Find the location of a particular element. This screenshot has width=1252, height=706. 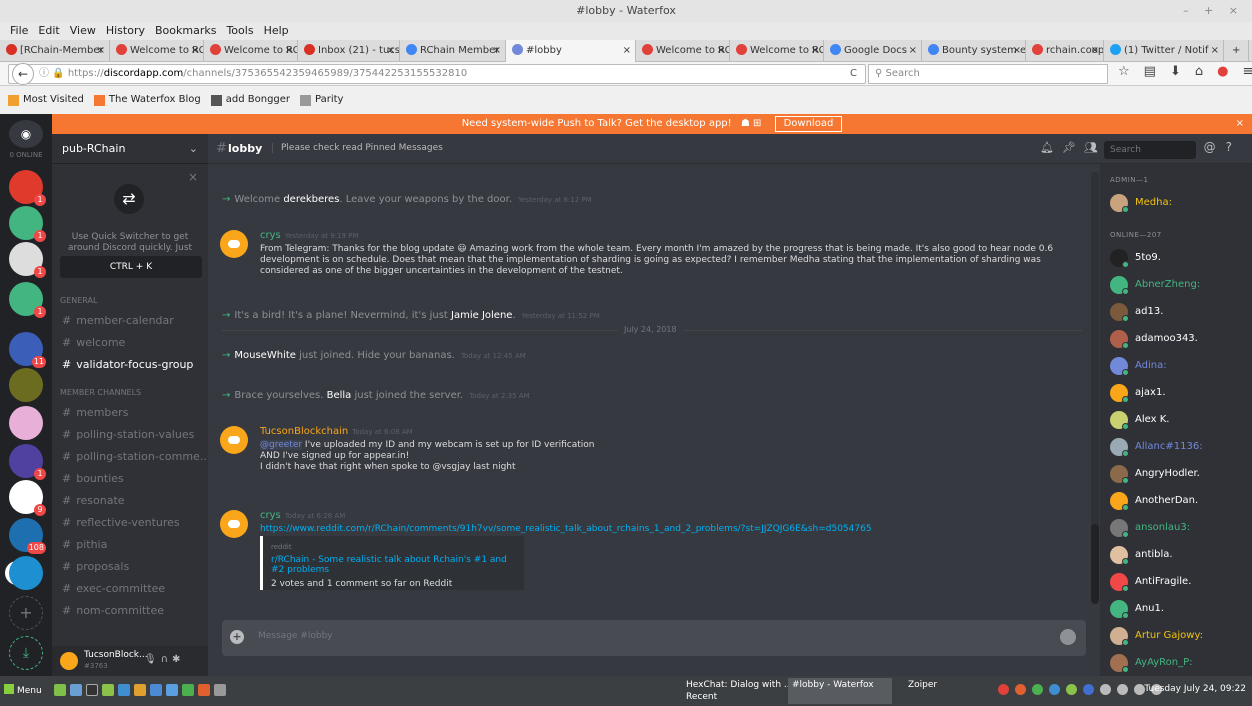

members-icon: 👥︎ is located at coordinates (1095, 147).